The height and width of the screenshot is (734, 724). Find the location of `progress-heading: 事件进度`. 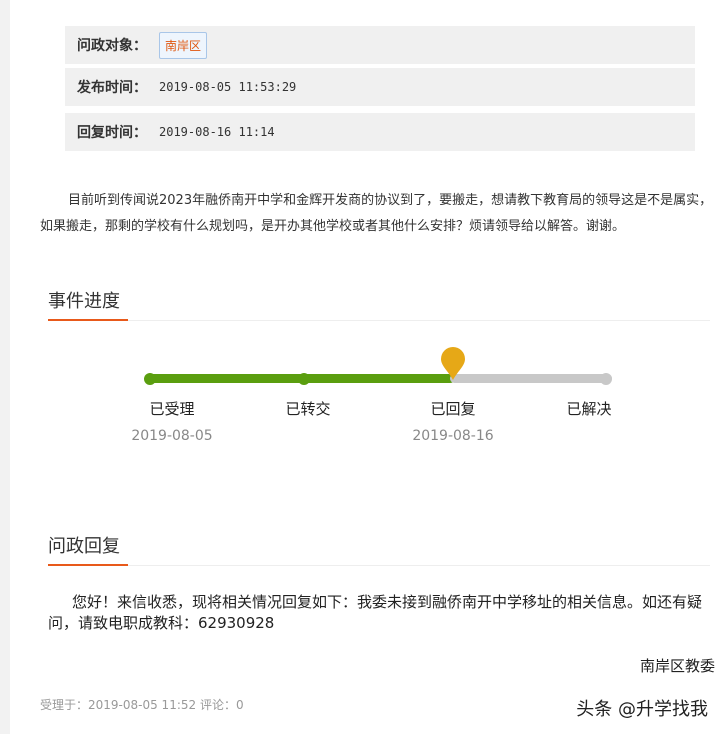

progress-heading: 事件进度 is located at coordinates (379, 304).